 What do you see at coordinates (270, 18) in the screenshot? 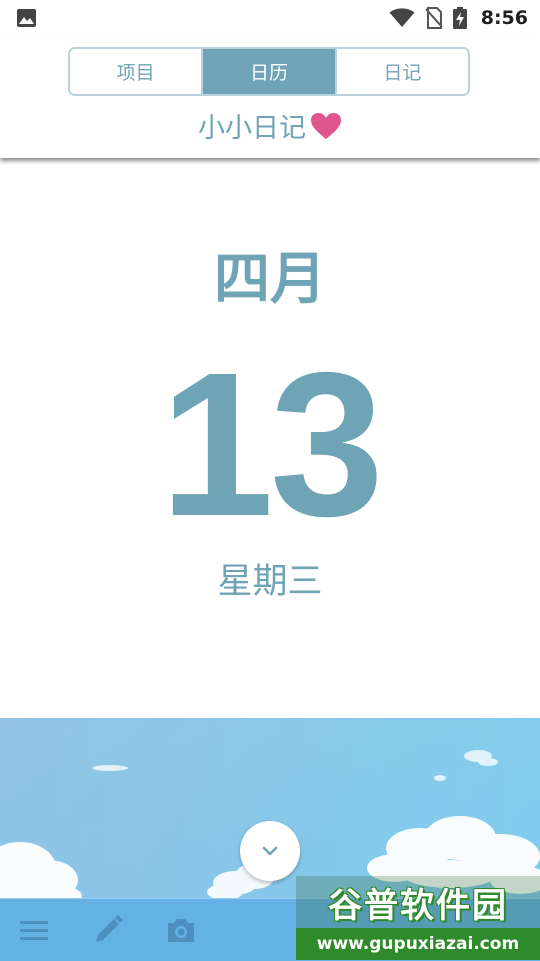
I see `status-bar: 8:56` at bounding box center [270, 18].